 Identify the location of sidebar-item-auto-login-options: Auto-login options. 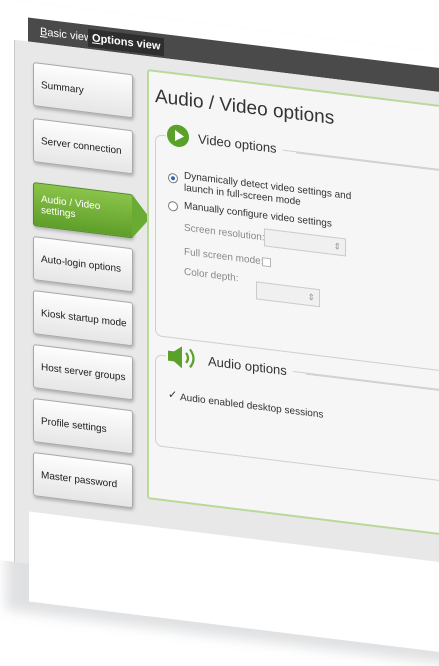
(83, 264).